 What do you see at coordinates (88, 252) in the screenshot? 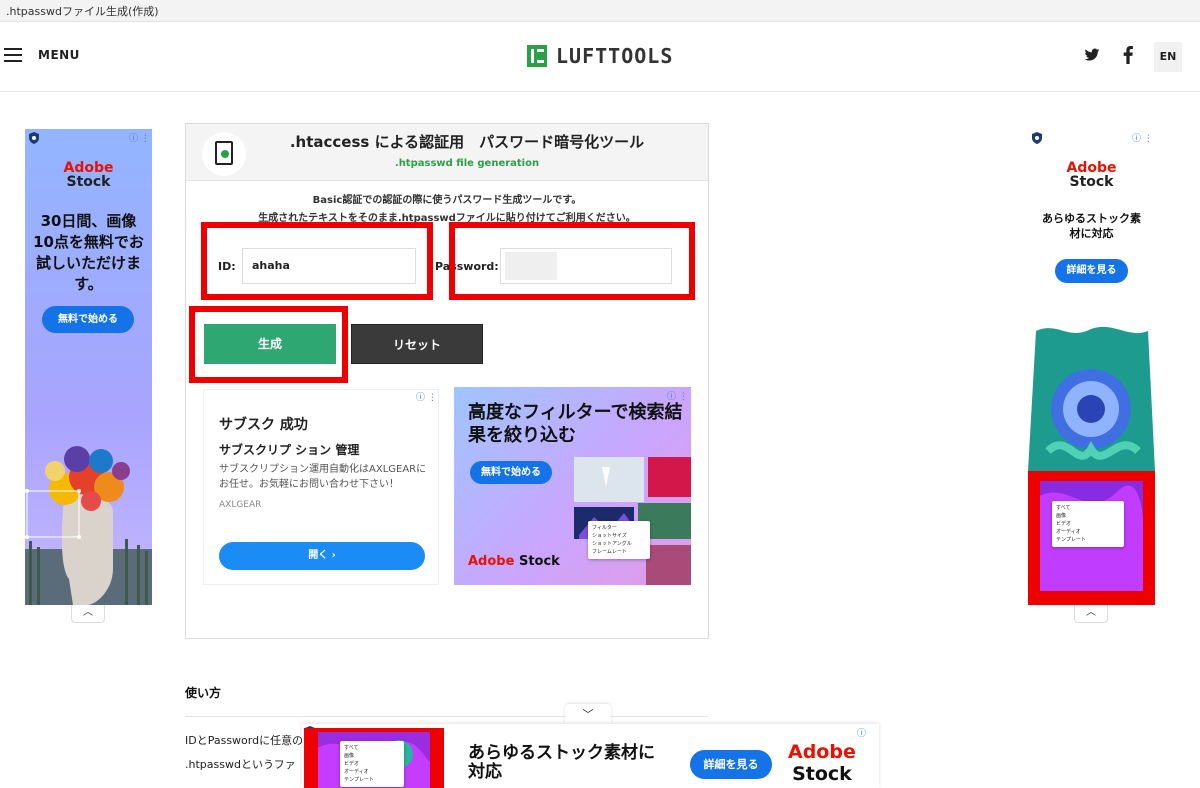
I see `ad-headline: 30日間、画像10点を無料でお試しいただけます。` at bounding box center [88, 252].